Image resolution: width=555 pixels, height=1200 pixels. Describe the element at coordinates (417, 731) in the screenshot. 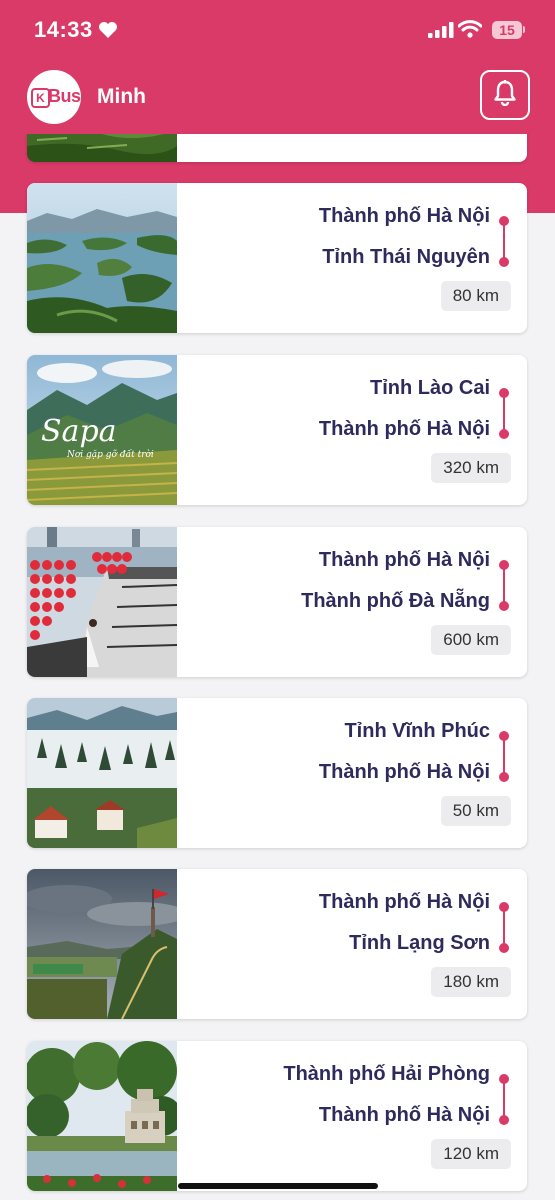

I see `route-origin: Tỉnh Vĩnh Phúc` at that location.